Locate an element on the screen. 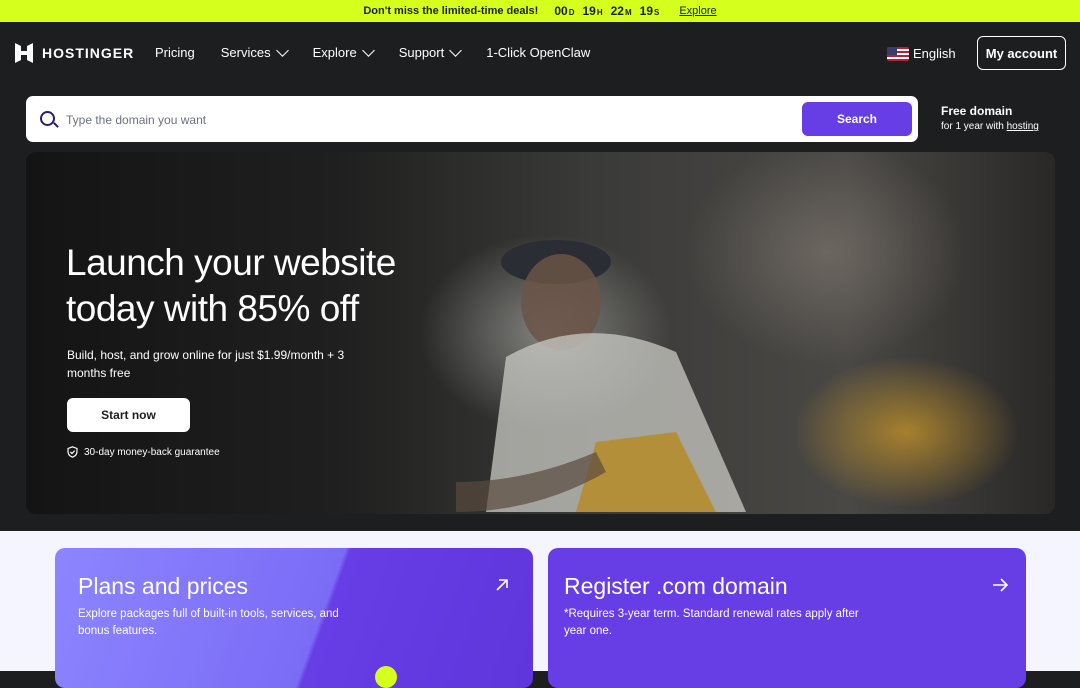 Image resolution: width=1080 pixels, height=688 pixels. nav-openclaw-label: 1-Click OpenClaw is located at coordinates (538, 52).